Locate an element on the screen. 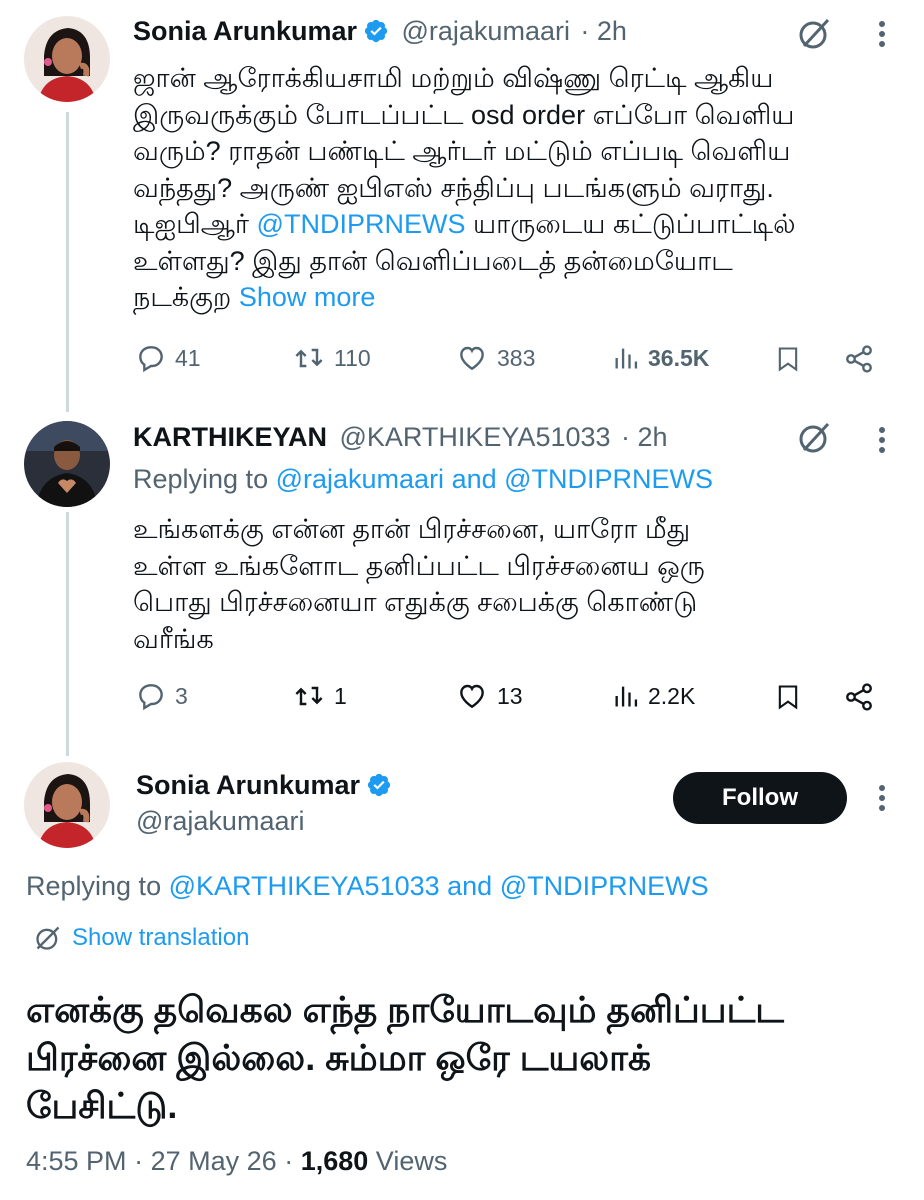 The height and width of the screenshot is (1200, 924). tweet-text-line: பிரச்னை இல்லை. சும்மா ஒரே டயலாக் is located at coordinates (338, 1057).